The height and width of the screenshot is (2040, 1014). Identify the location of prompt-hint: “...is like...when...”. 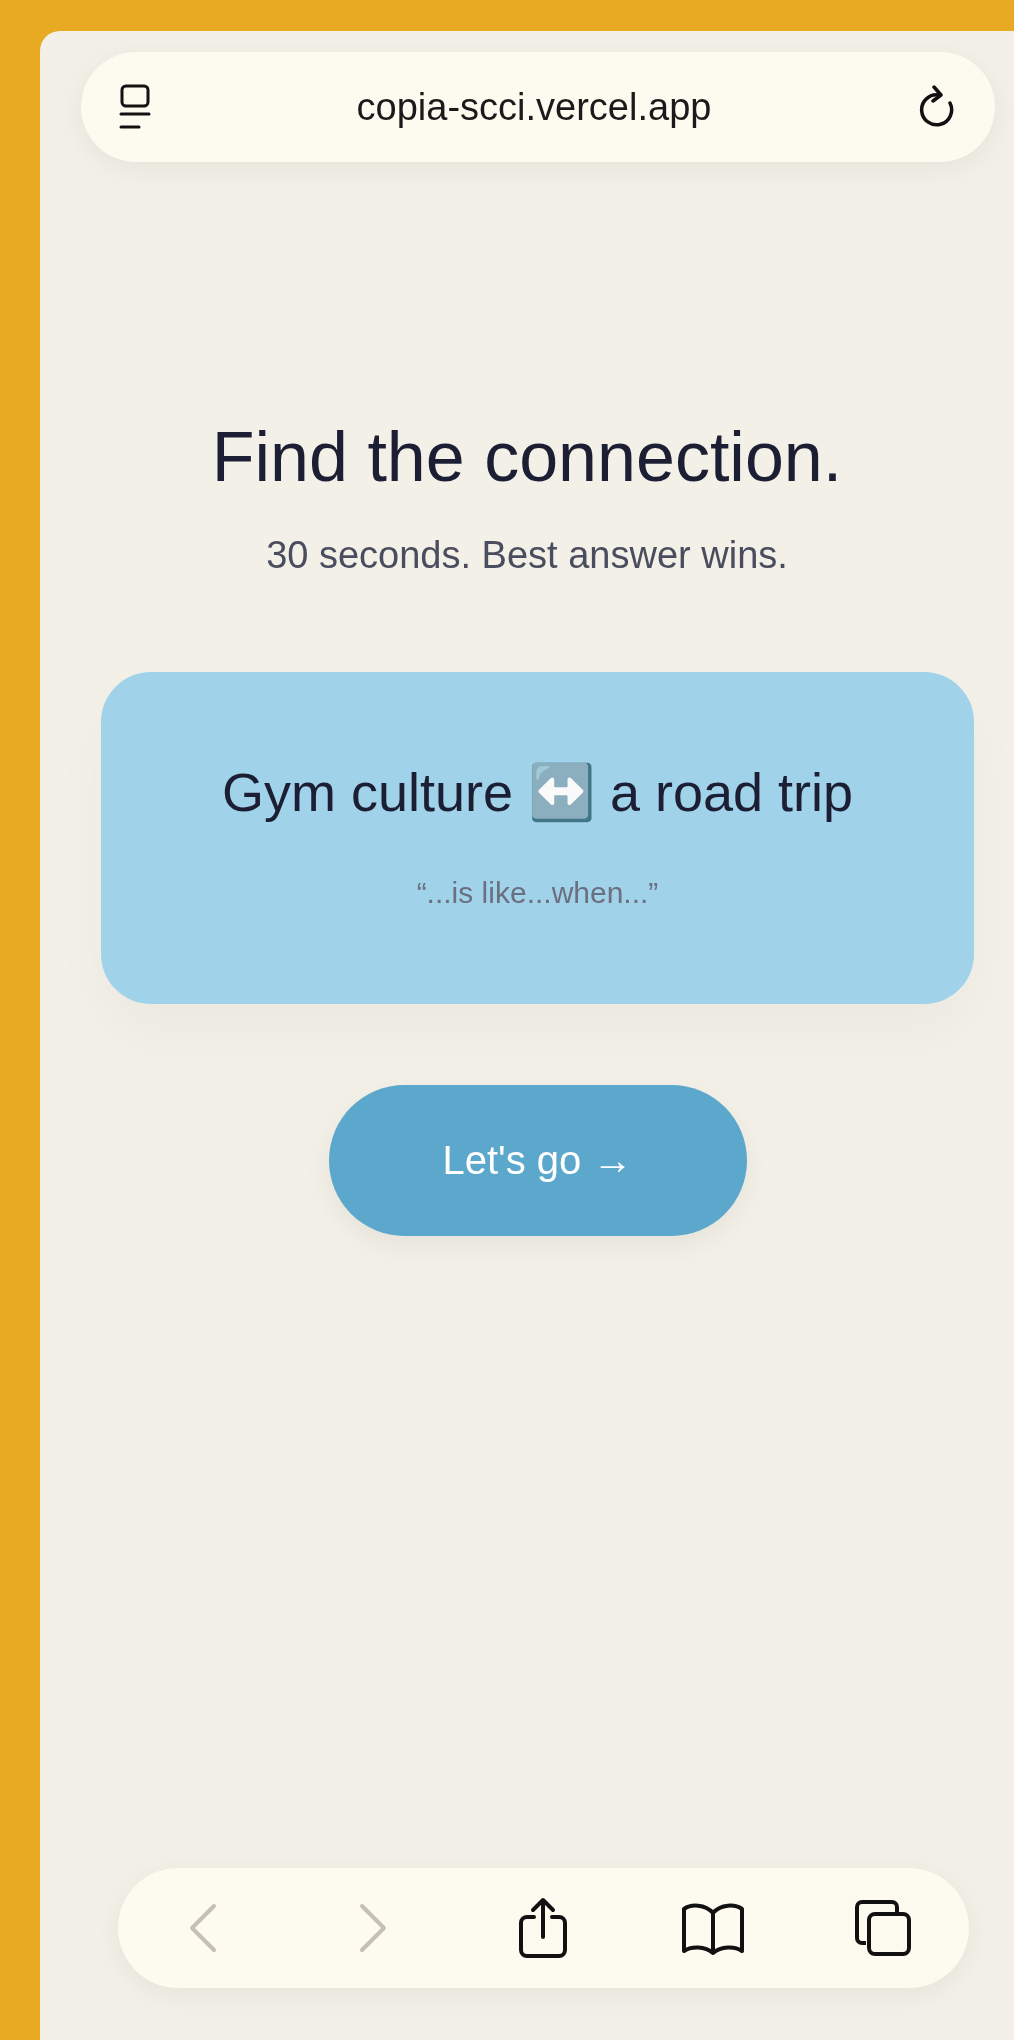
(537, 893).